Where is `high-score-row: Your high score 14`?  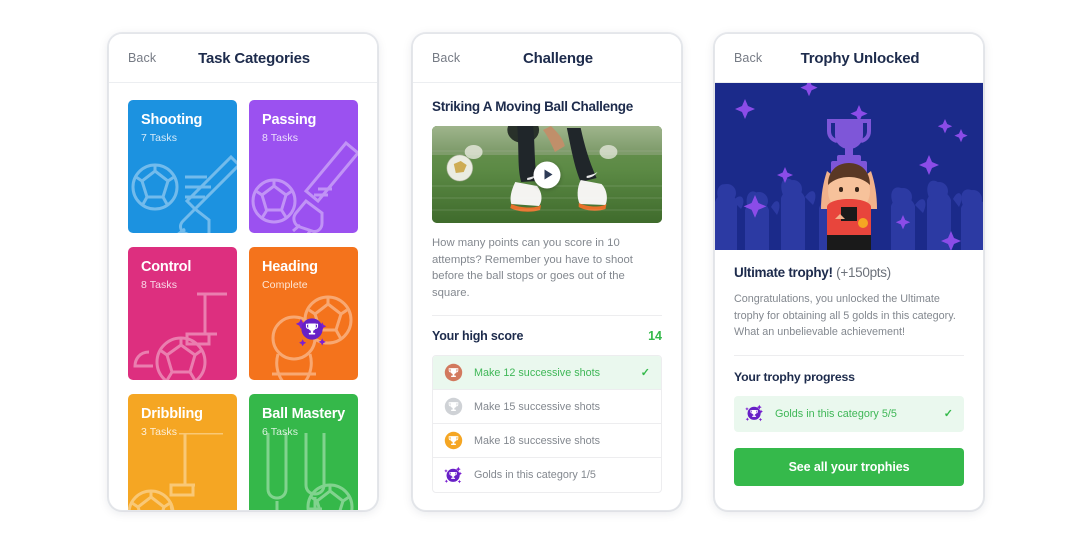
high-score-row: Your high score 14 is located at coordinates (547, 336).